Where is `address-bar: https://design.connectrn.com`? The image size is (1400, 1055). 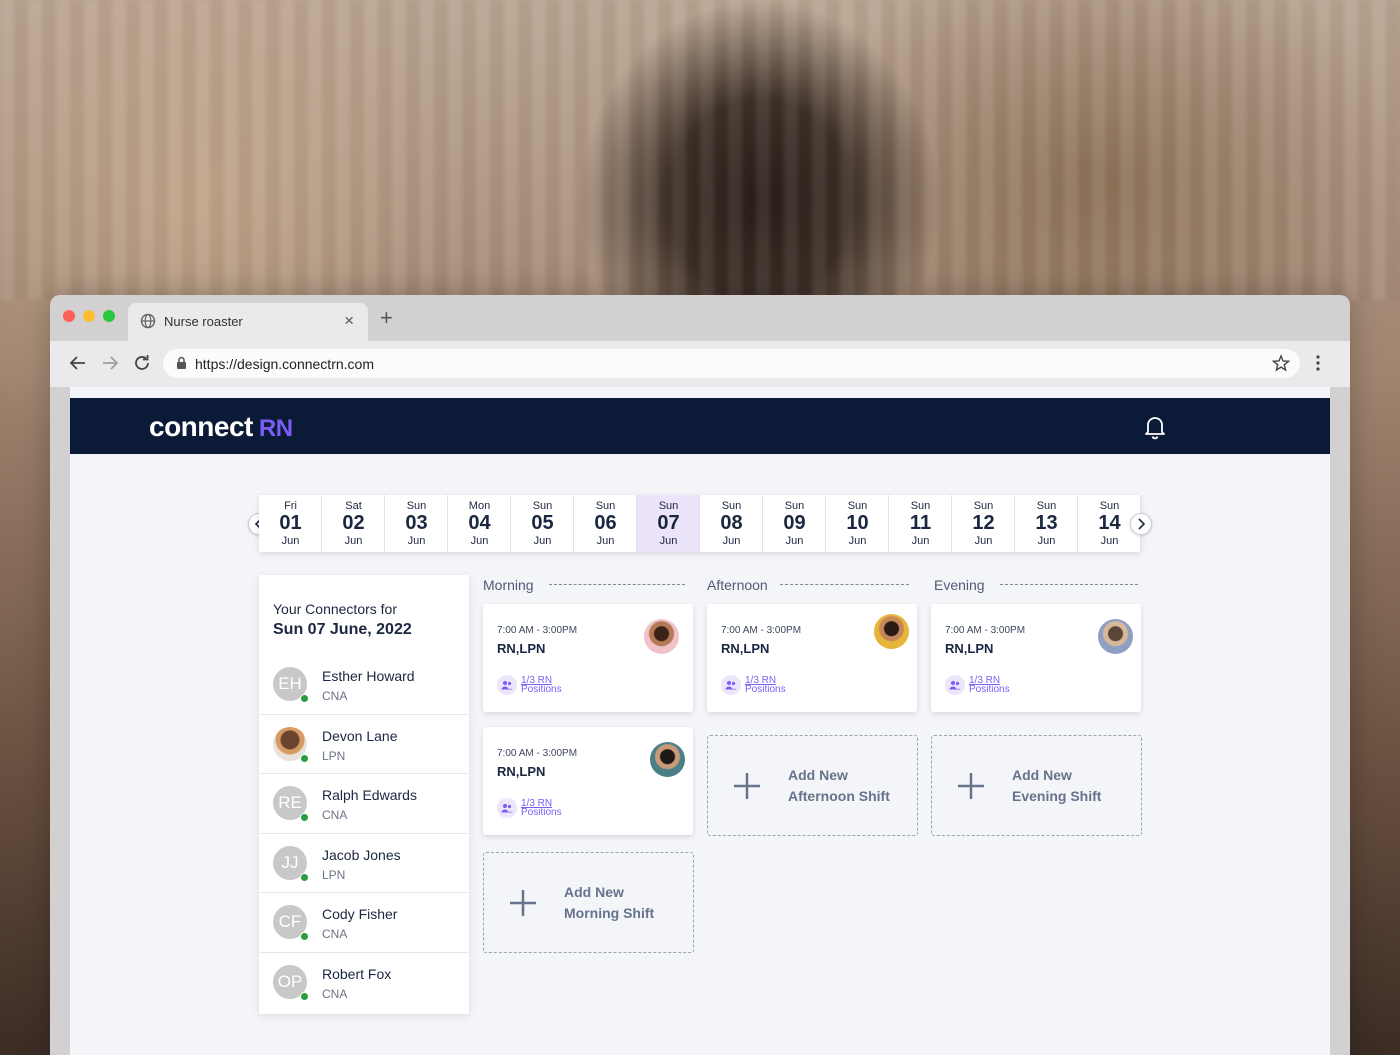 address-bar: https://design.connectrn.com is located at coordinates (731, 363).